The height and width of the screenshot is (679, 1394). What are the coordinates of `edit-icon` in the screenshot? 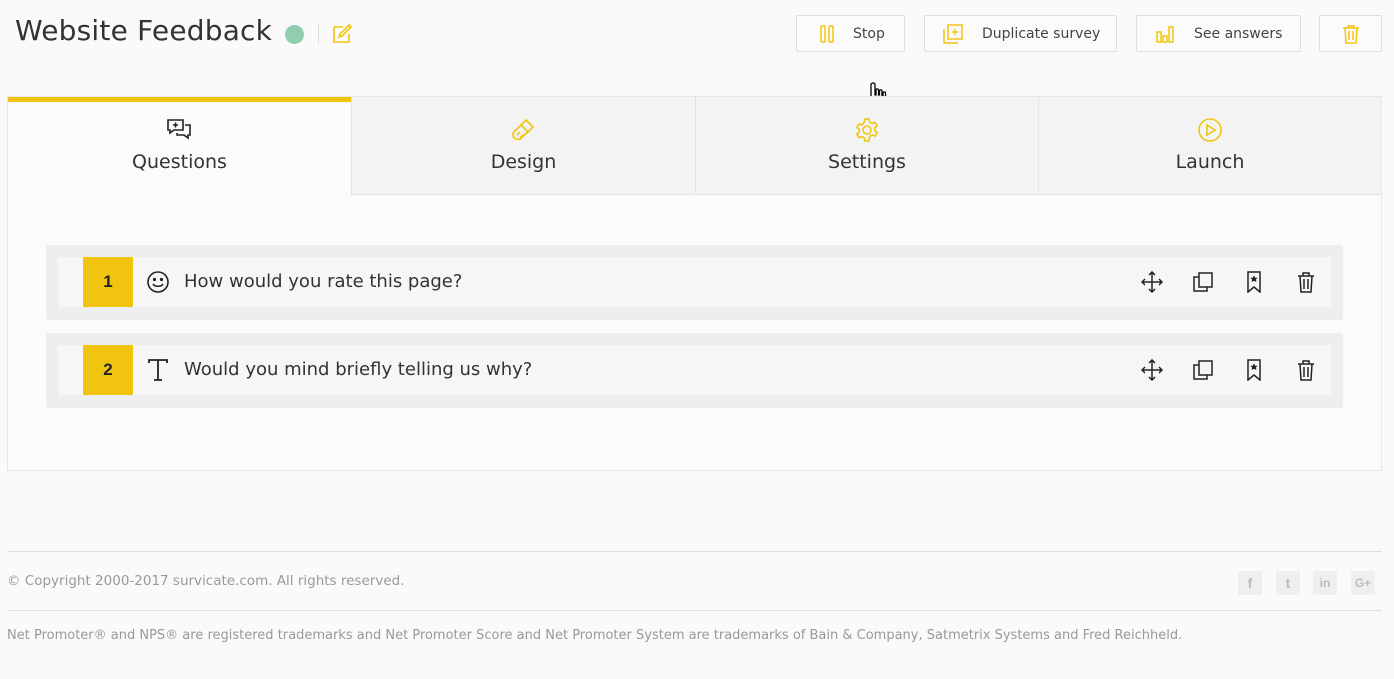 It's located at (342, 34).